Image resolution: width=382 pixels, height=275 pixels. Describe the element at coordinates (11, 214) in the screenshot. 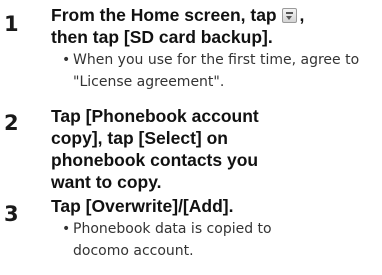

I see `step-number: 3` at that location.